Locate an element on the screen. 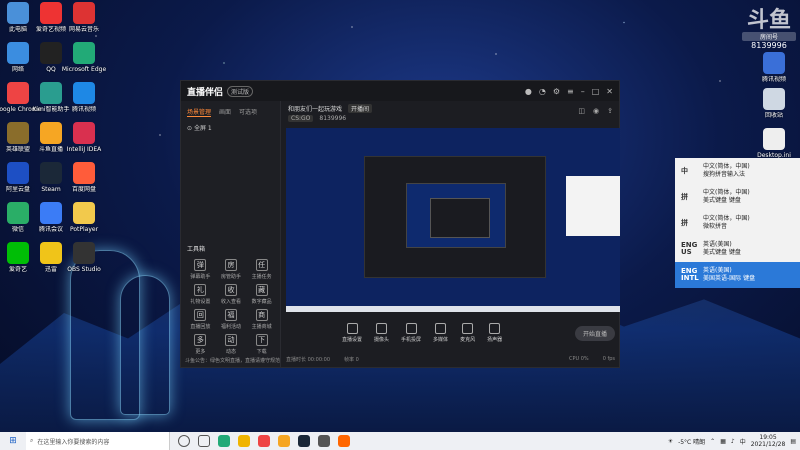  app-logo: 直播伴侣 is located at coordinates (205, 92).